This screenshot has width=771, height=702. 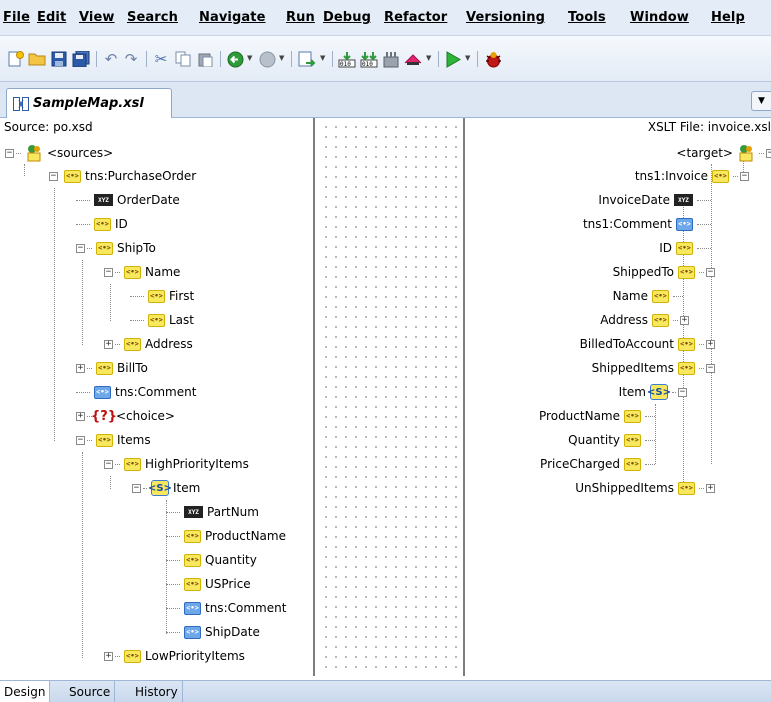 I want to click on clean-icon, so click(x=391, y=59).